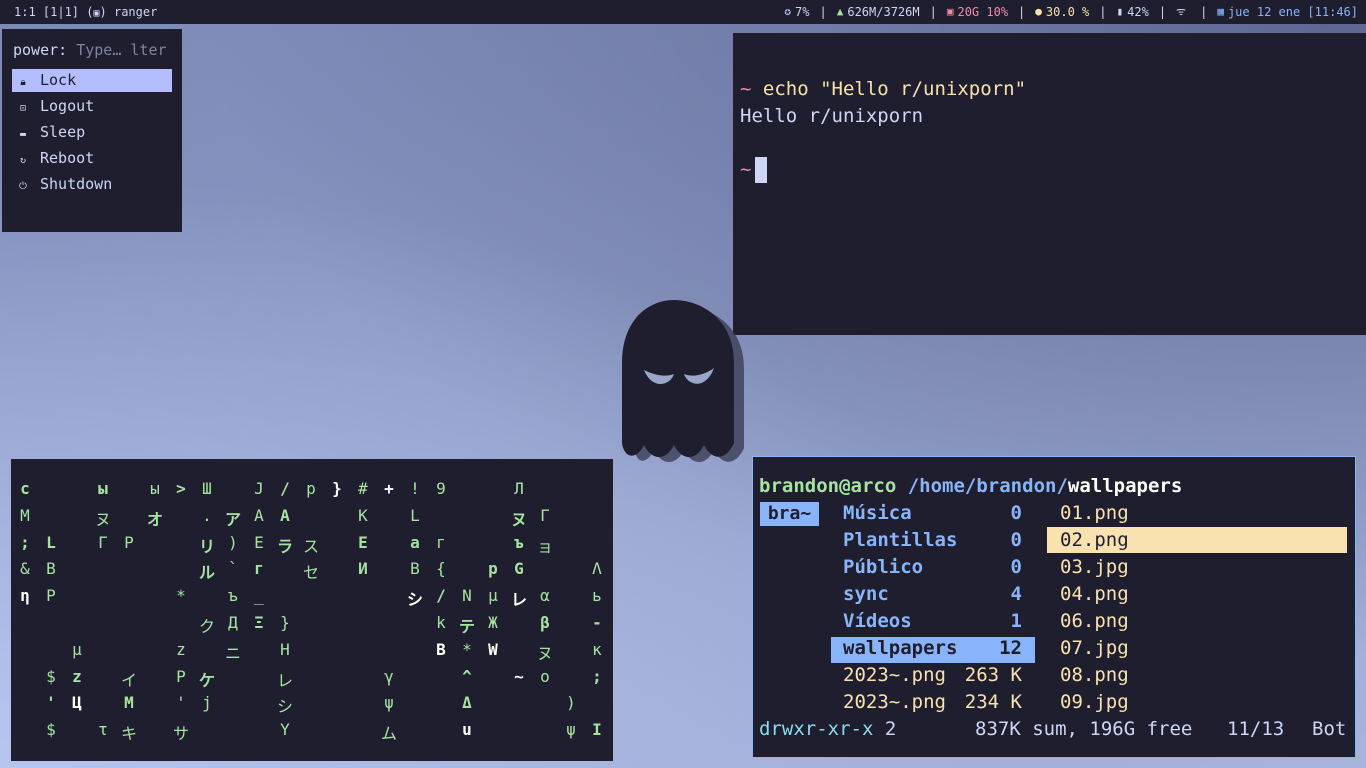 The width and height of the screenshot is (1366, 768). Describe the element at coordinates (1094, 594) in the screenshot. I see `file-item: 04.png` at that location.